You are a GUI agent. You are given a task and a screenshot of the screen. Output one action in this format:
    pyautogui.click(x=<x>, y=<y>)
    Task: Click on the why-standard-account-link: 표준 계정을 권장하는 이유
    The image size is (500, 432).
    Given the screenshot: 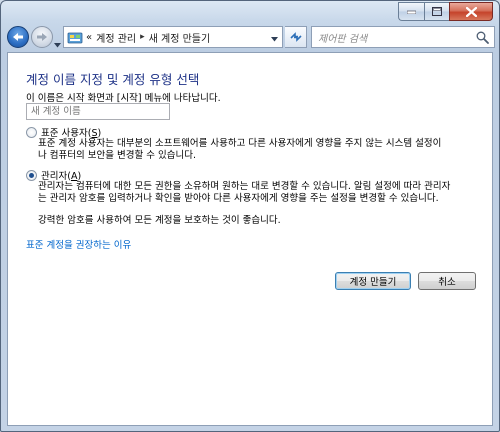 What is the action you would take?
    pyautogui.click(x=78, y=244)
    